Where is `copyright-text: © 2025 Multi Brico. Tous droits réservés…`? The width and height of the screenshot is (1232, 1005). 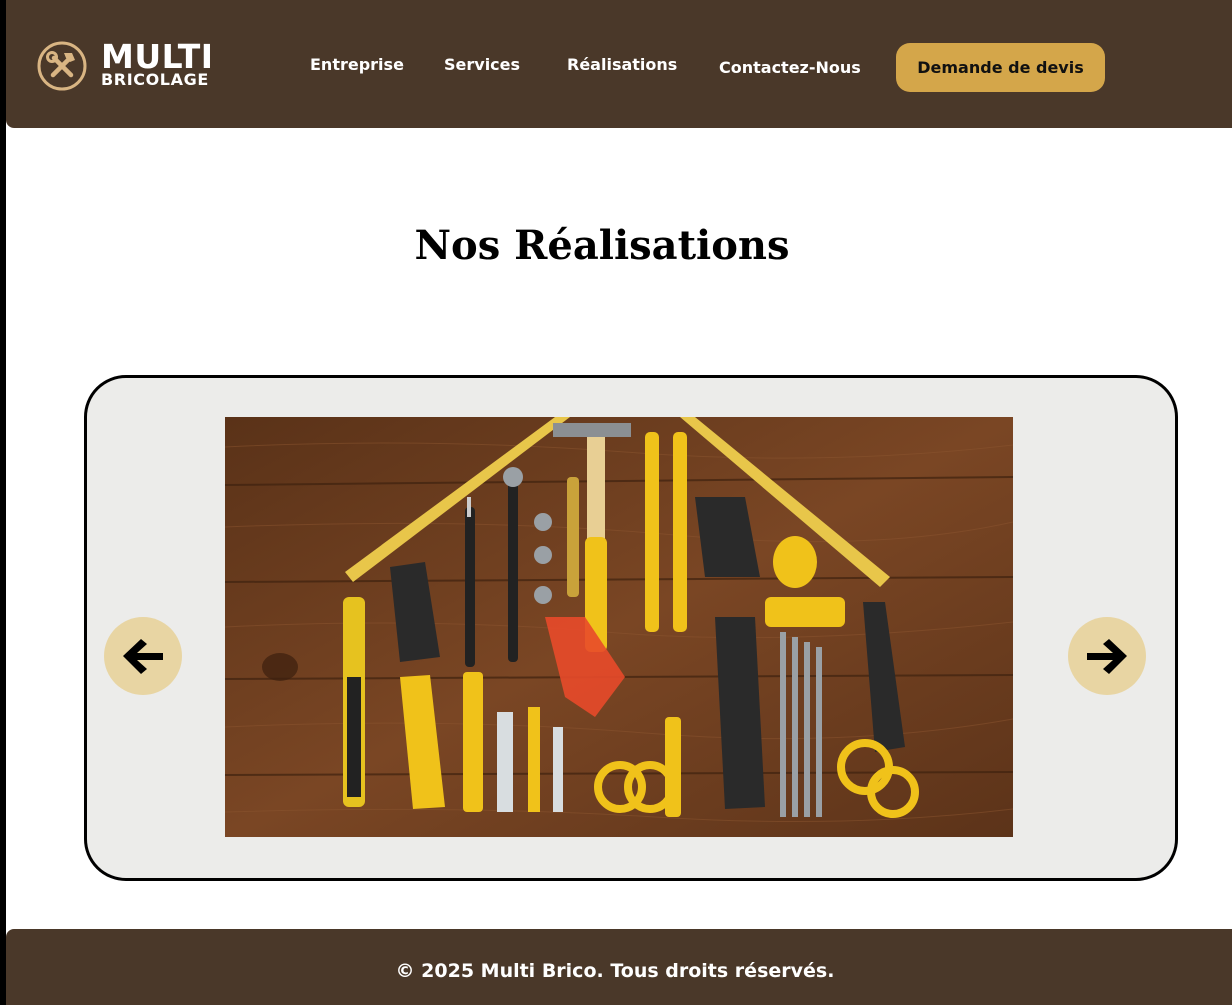
copyright-text: © 2025 Multi Brico. Tous droits réservés… is located at coordinates (615, 971).